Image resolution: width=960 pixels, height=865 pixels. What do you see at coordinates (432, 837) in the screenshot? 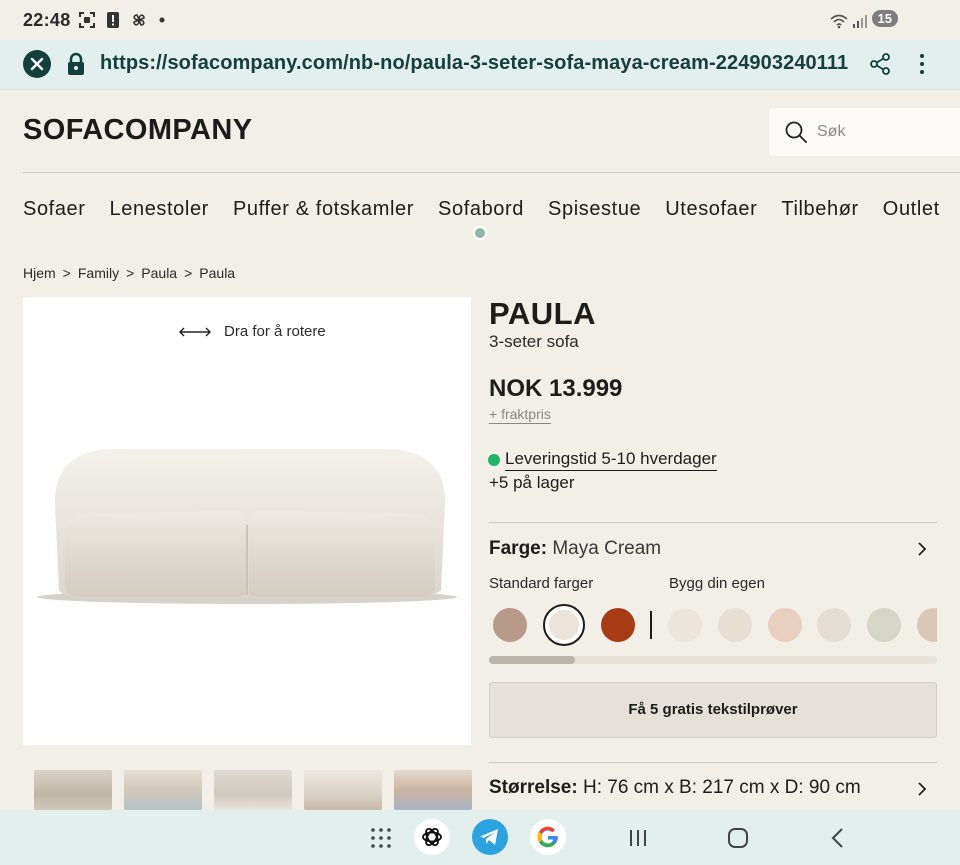
I see `chatgpt-app-icon` at bounding box center [432, 837].